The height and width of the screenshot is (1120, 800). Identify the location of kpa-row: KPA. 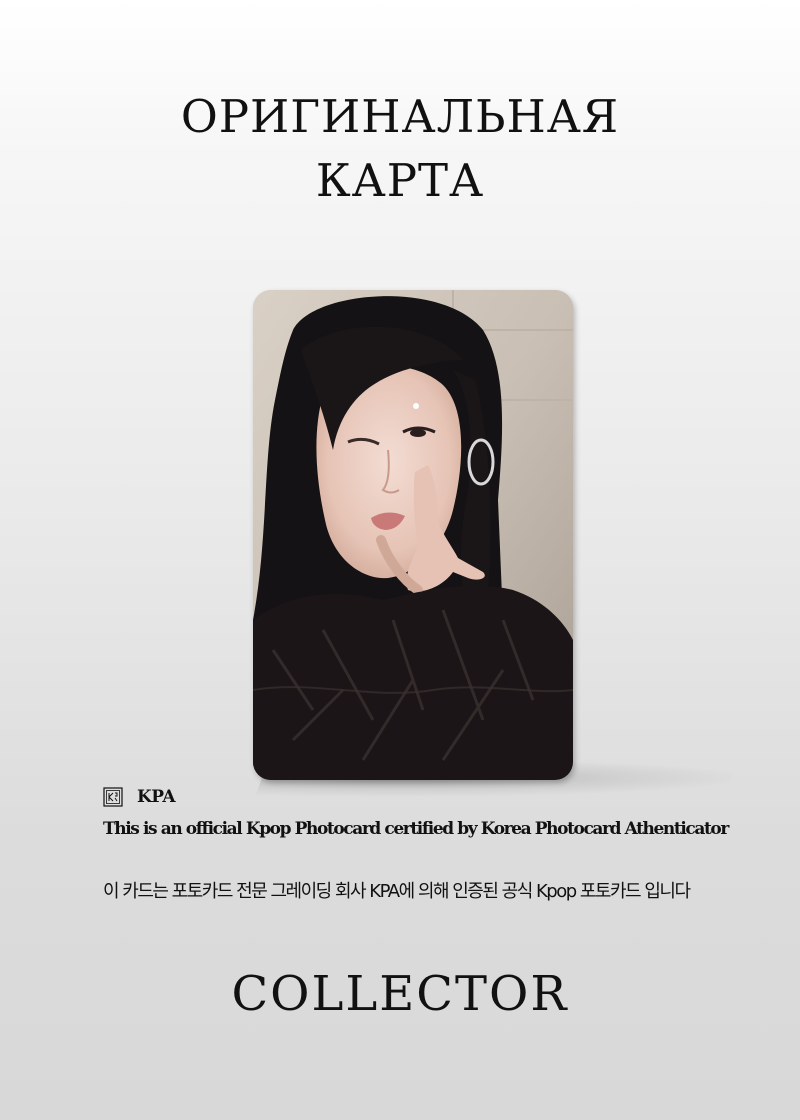
(139, 797).